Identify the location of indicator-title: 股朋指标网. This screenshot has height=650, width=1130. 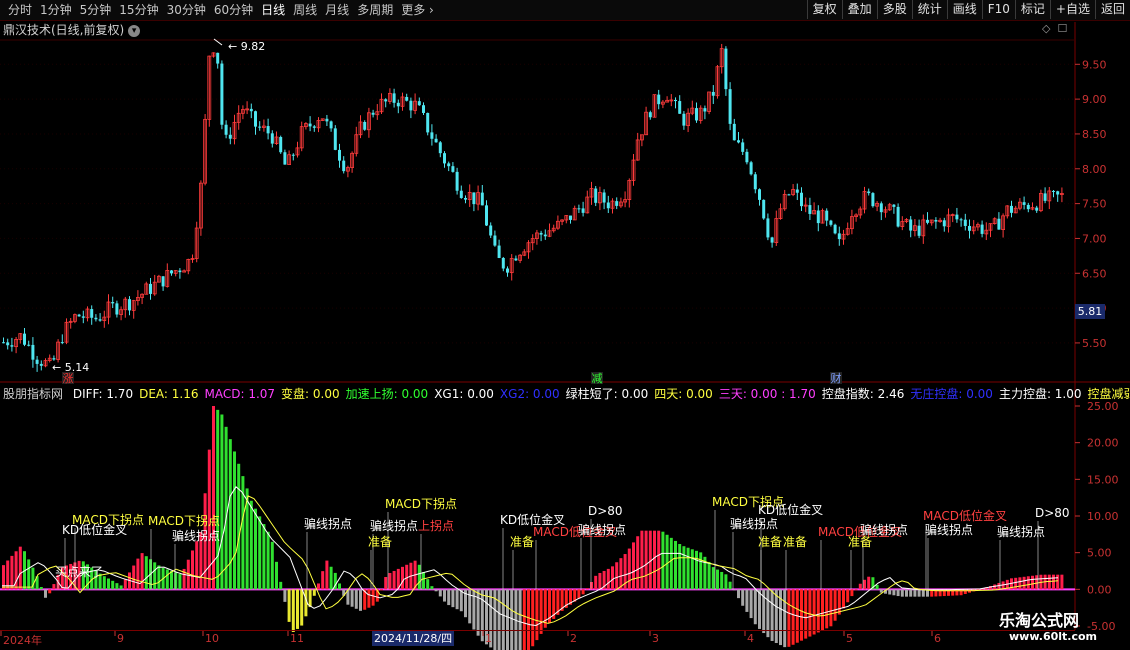
(33, 394).